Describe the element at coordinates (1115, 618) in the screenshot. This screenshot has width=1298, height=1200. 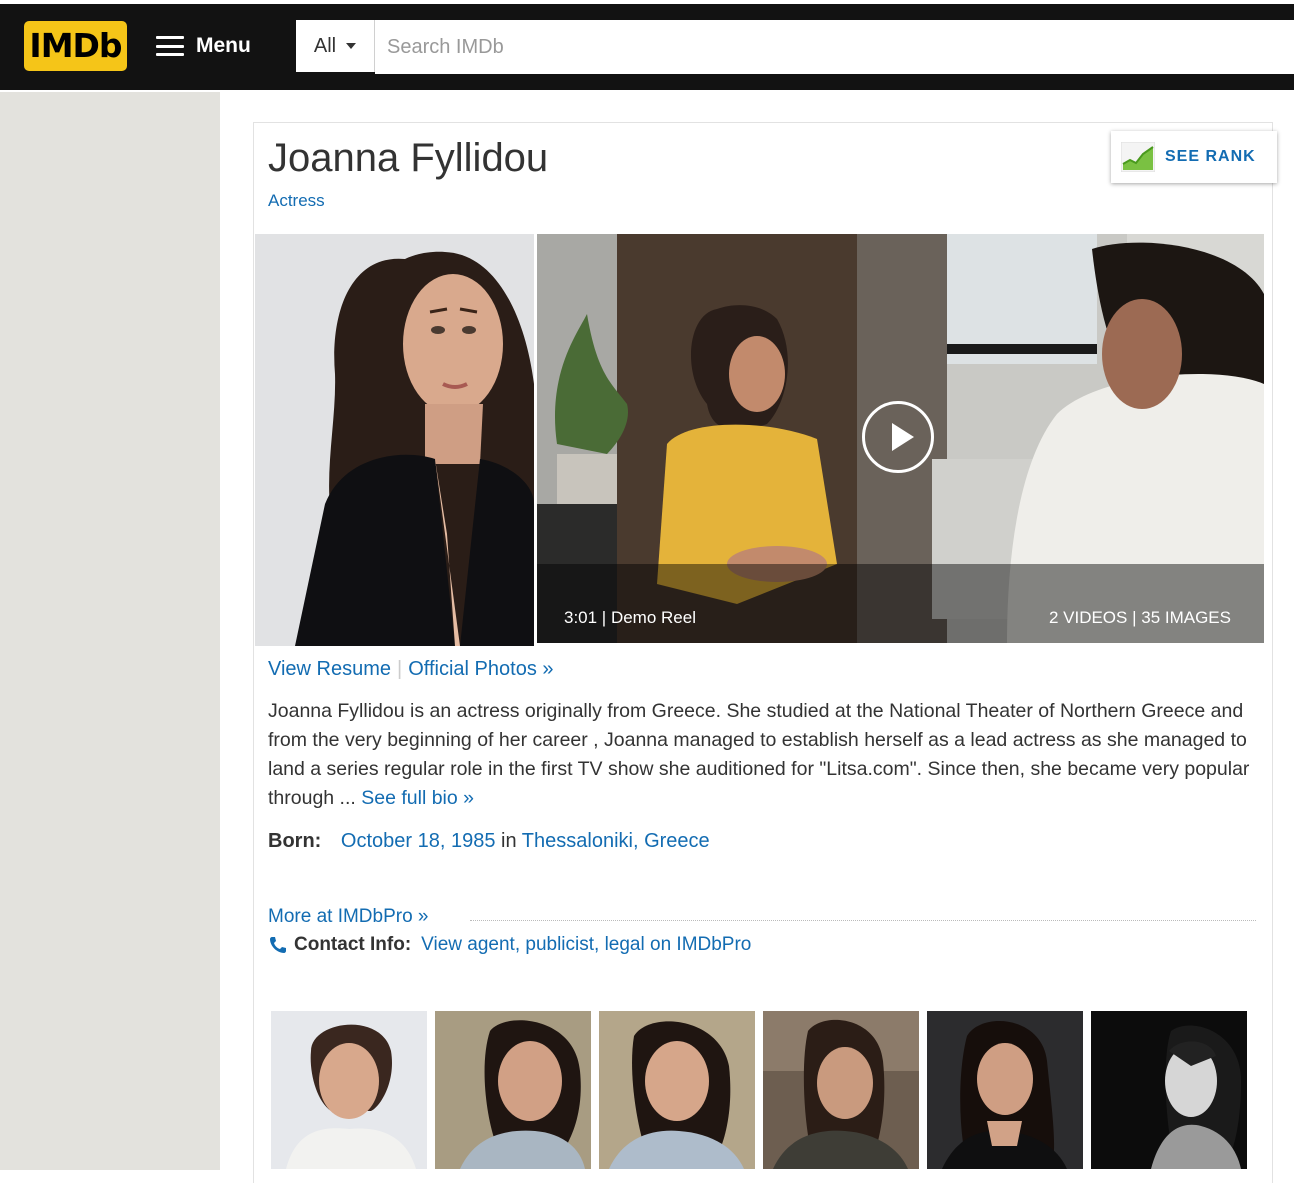
I see `media-count-link: 2 VIDEOS | 35 IMAGES` at that location.